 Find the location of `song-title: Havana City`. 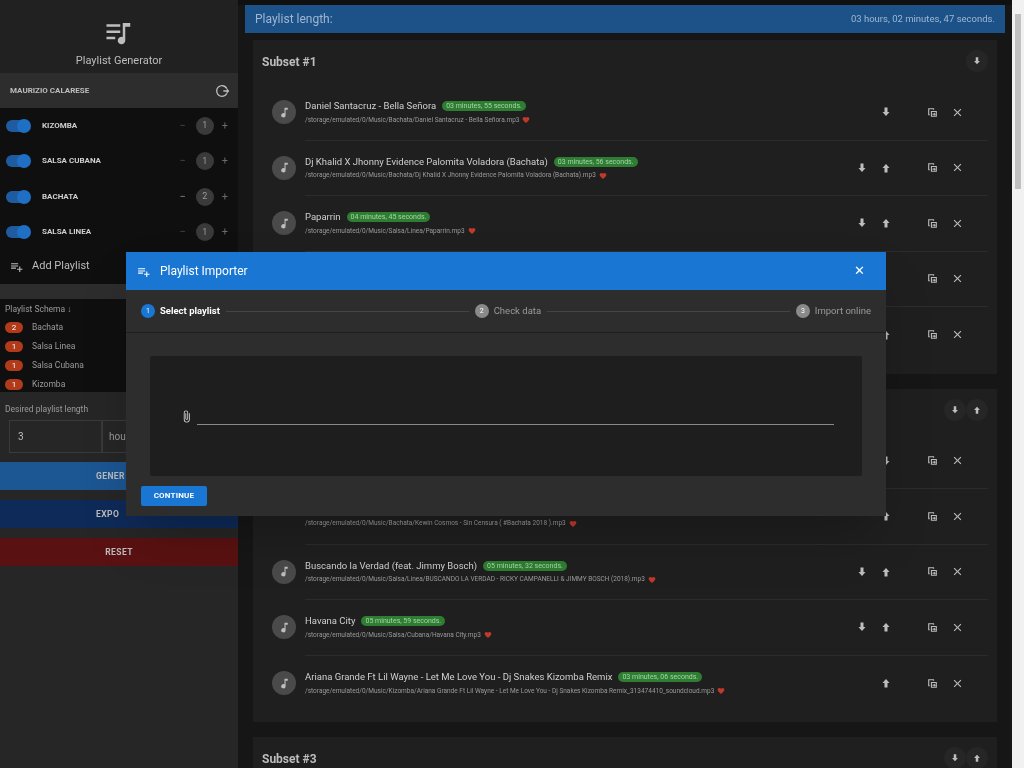

song-title: Havana City is located at coordinates (330, 621).